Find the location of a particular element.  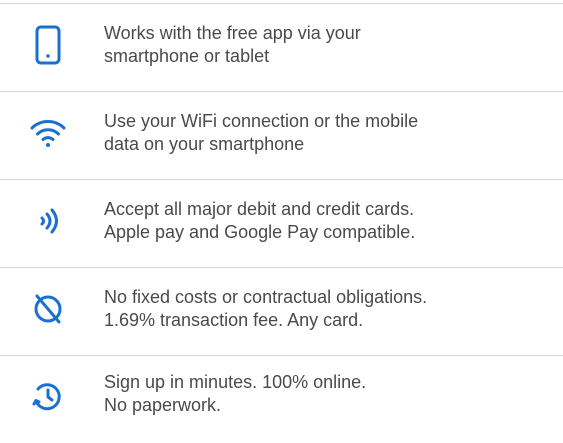

feature-line: Accept all major debit and credit cards. is located at coordinates (259, 209).